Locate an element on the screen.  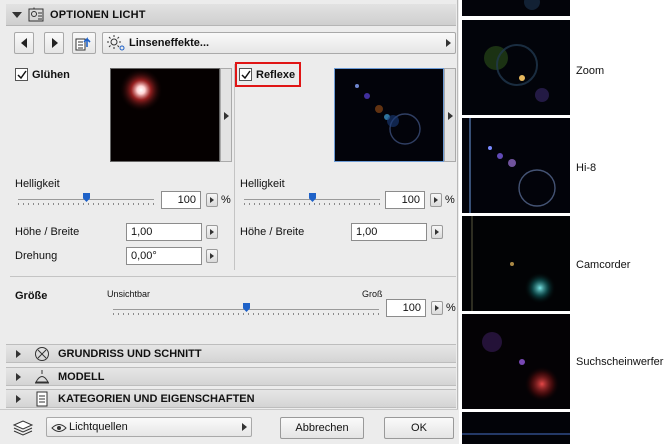
glow-preview-expand is located at coordinates (226, 115).